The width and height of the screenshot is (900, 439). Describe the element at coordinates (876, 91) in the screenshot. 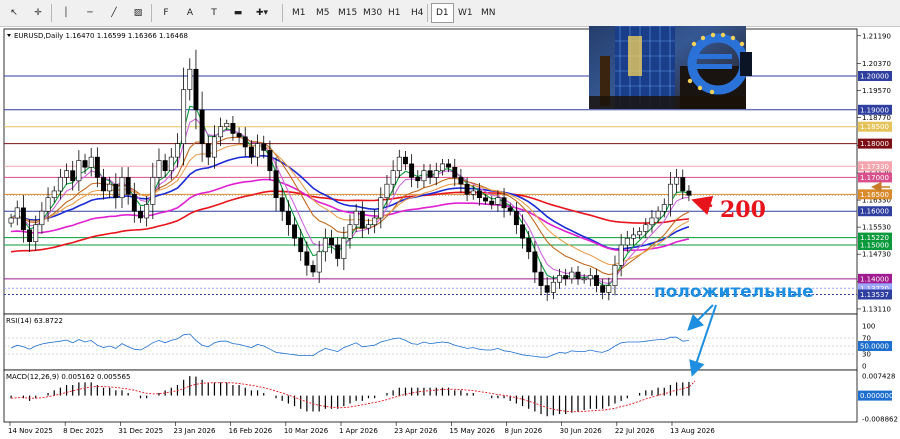

I see `price-tick-label: 1.19570` at that location.